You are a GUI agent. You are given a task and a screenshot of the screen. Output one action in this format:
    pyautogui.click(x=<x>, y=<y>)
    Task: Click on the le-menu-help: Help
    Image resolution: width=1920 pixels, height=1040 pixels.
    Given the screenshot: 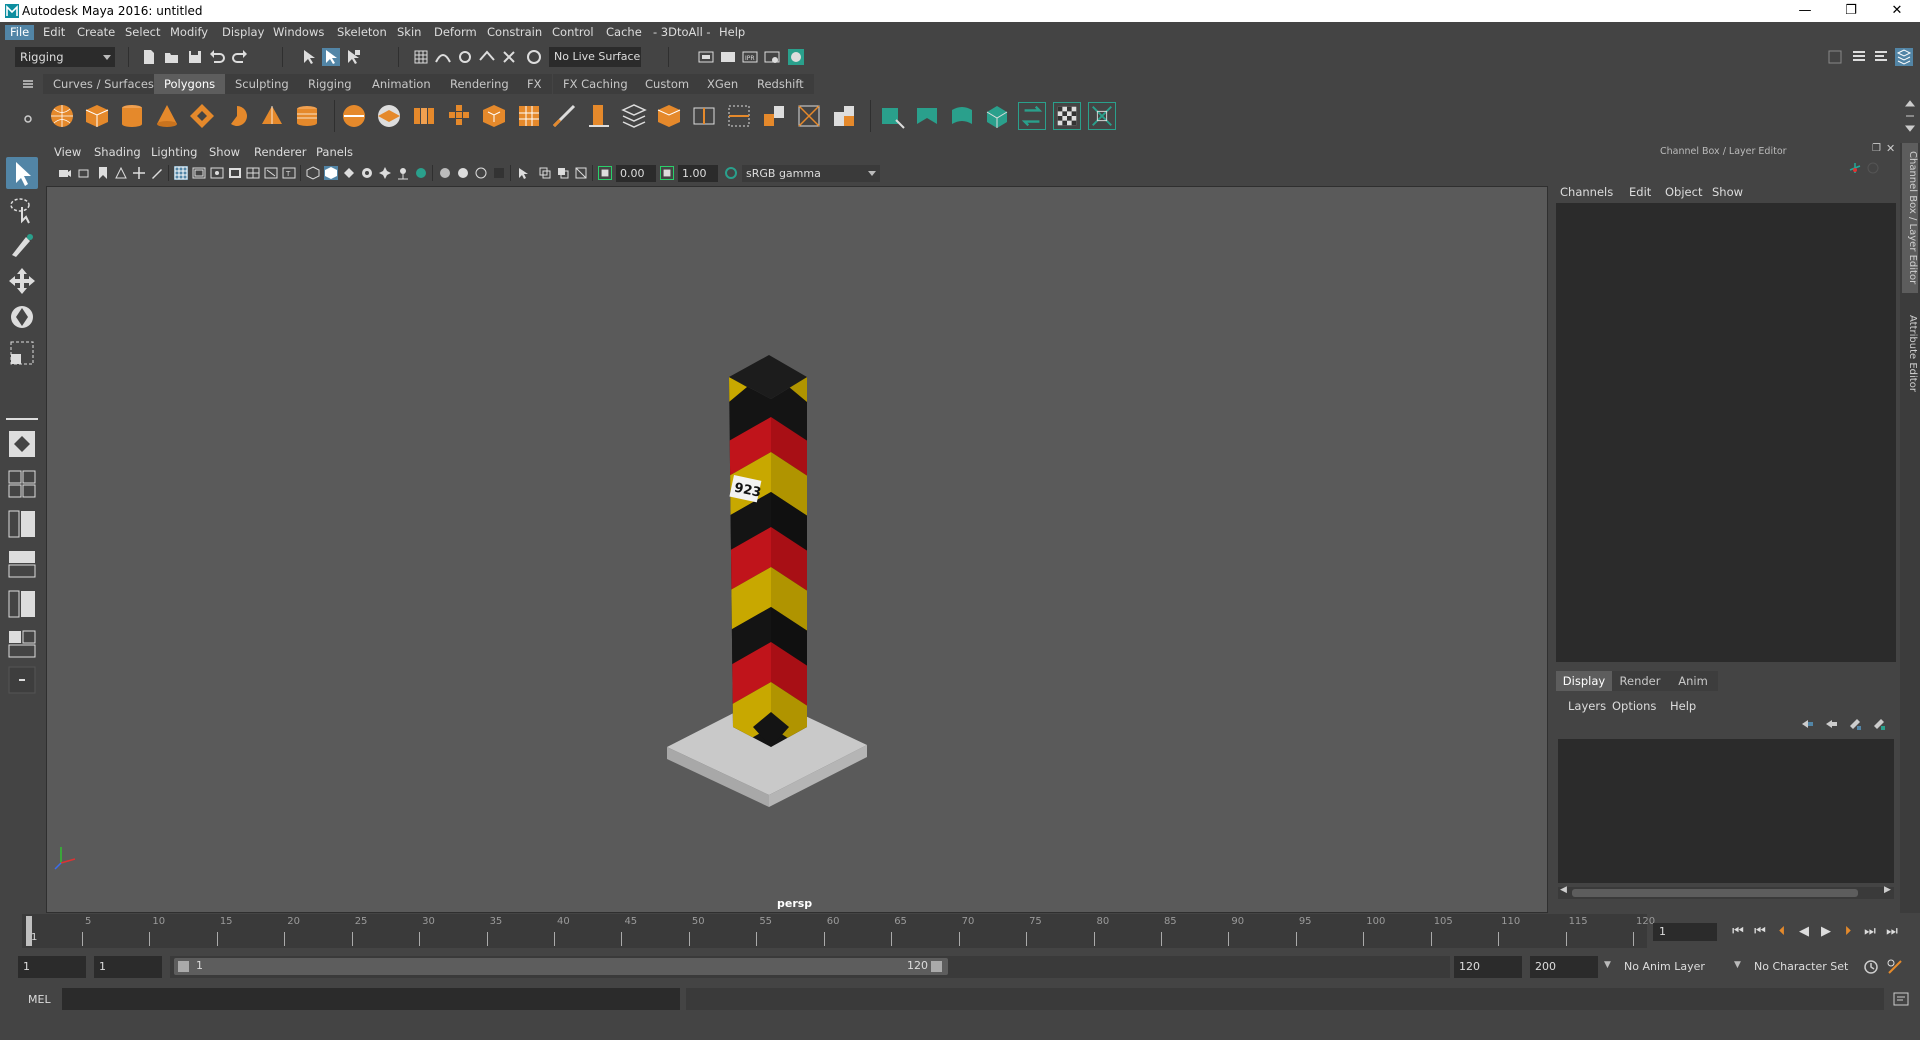 What is the action you would take?
    pyautogui.click(x=1683, y=706)
    